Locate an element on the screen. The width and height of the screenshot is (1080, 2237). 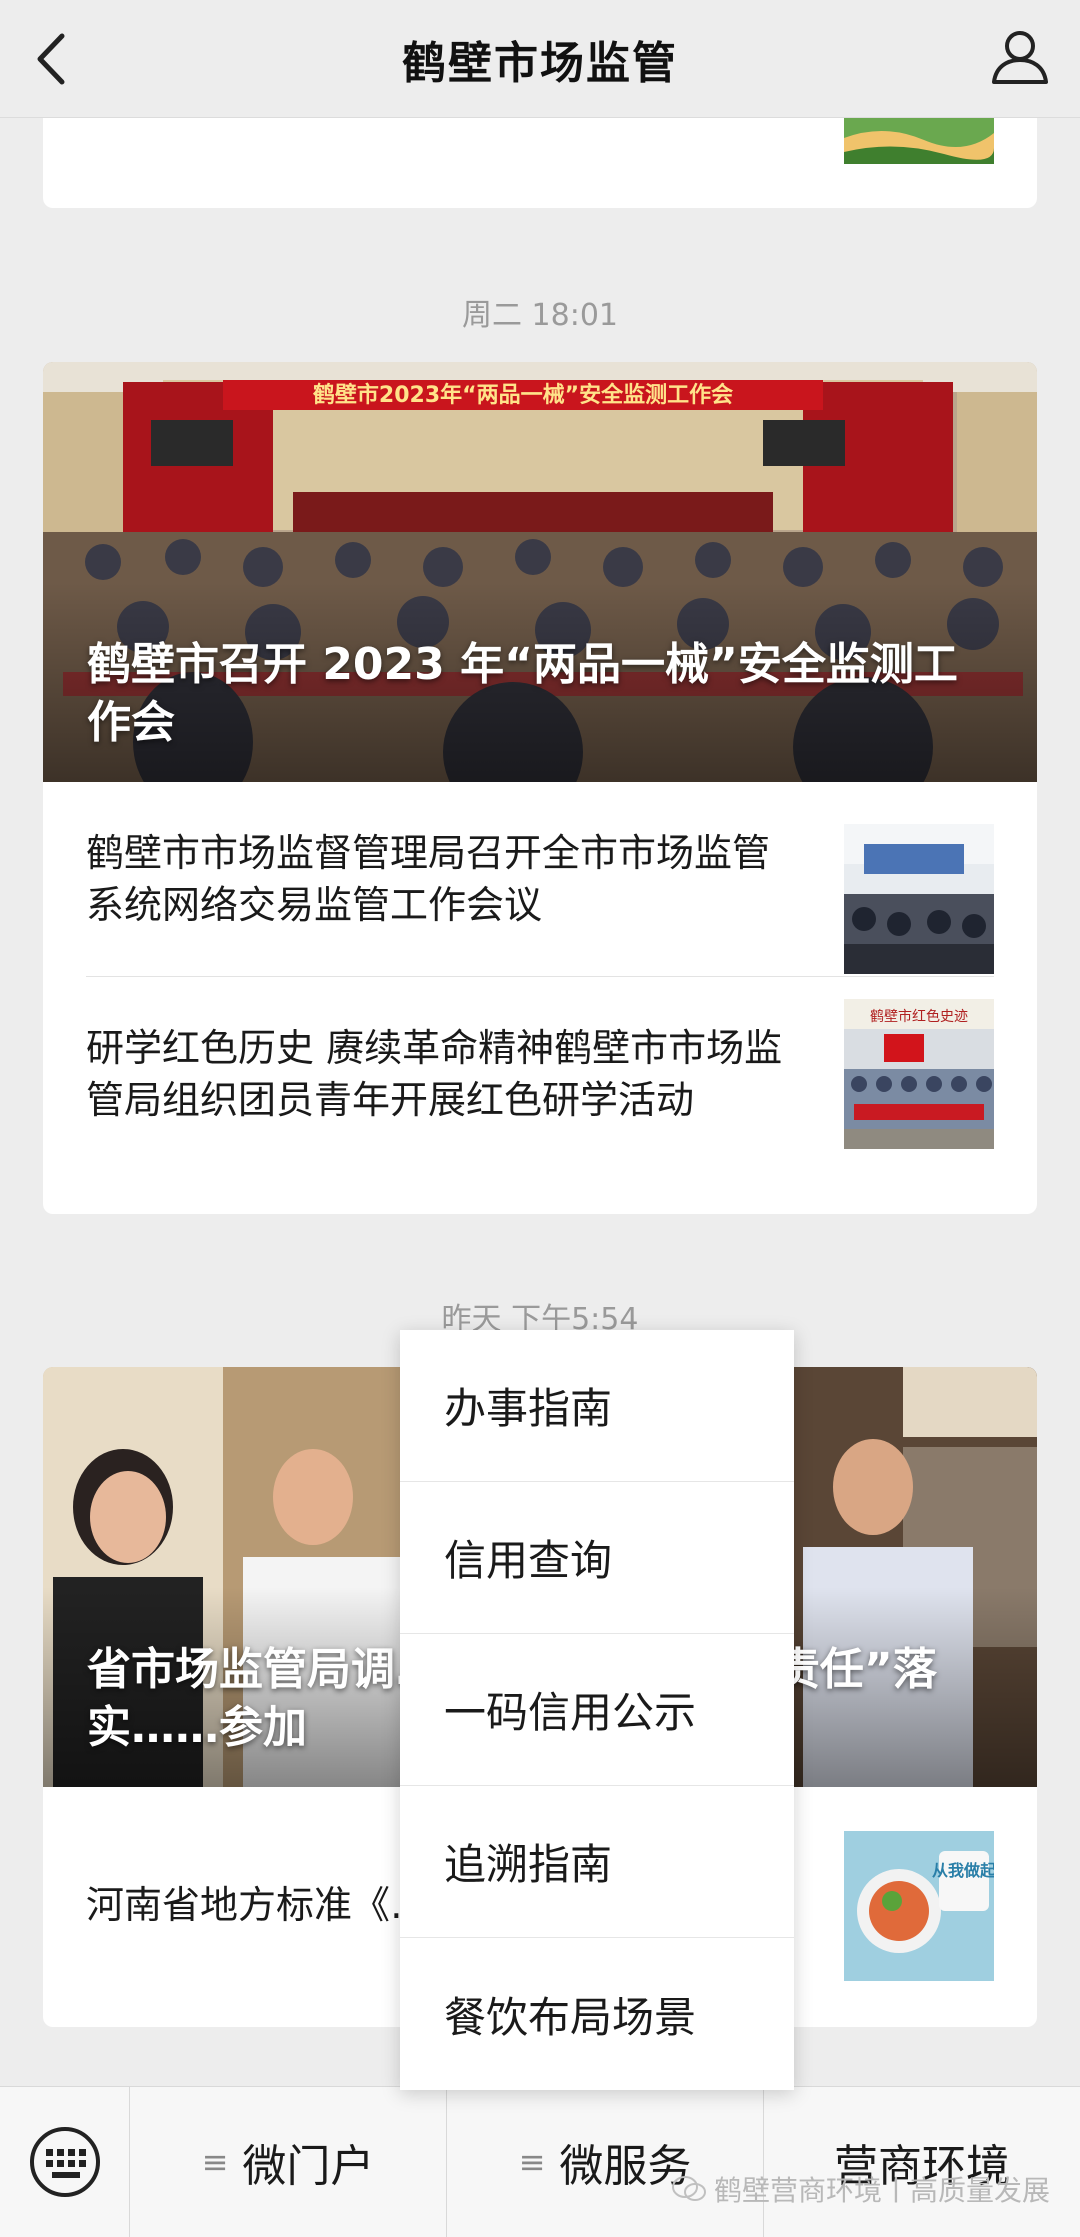
keyboard-icon is located at coordinates (64, 2162).